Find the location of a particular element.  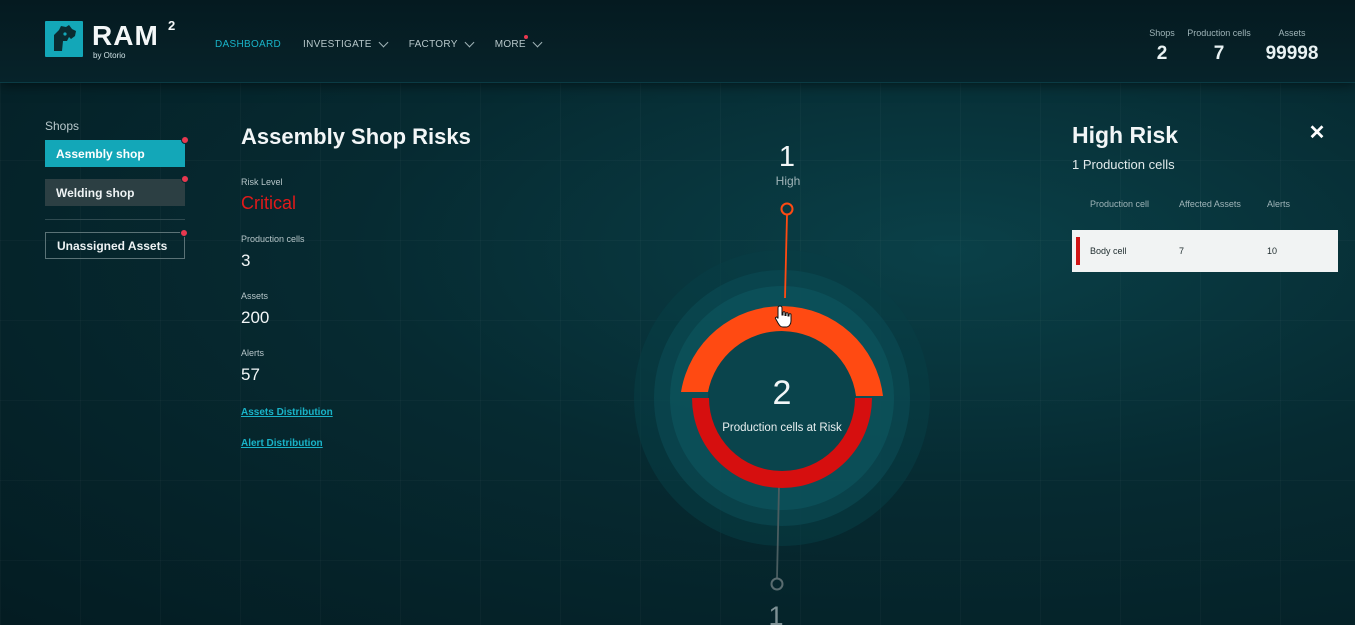

shop-assembly-button: Assembly shop is located at coordinates (117, 151).